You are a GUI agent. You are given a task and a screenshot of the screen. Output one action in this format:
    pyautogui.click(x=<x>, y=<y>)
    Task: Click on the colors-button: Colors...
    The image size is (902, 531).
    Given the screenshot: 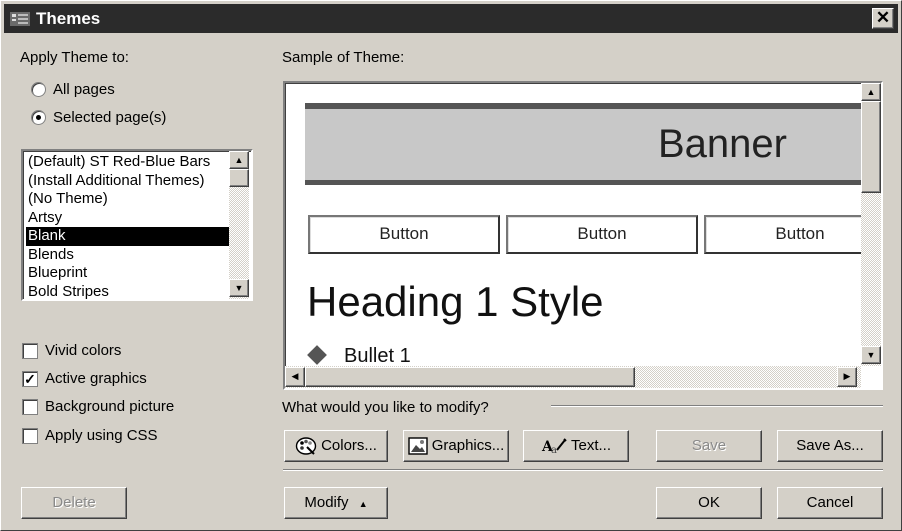 What is the action you would take?
    pyautogui.click(x=336, y=446)
    